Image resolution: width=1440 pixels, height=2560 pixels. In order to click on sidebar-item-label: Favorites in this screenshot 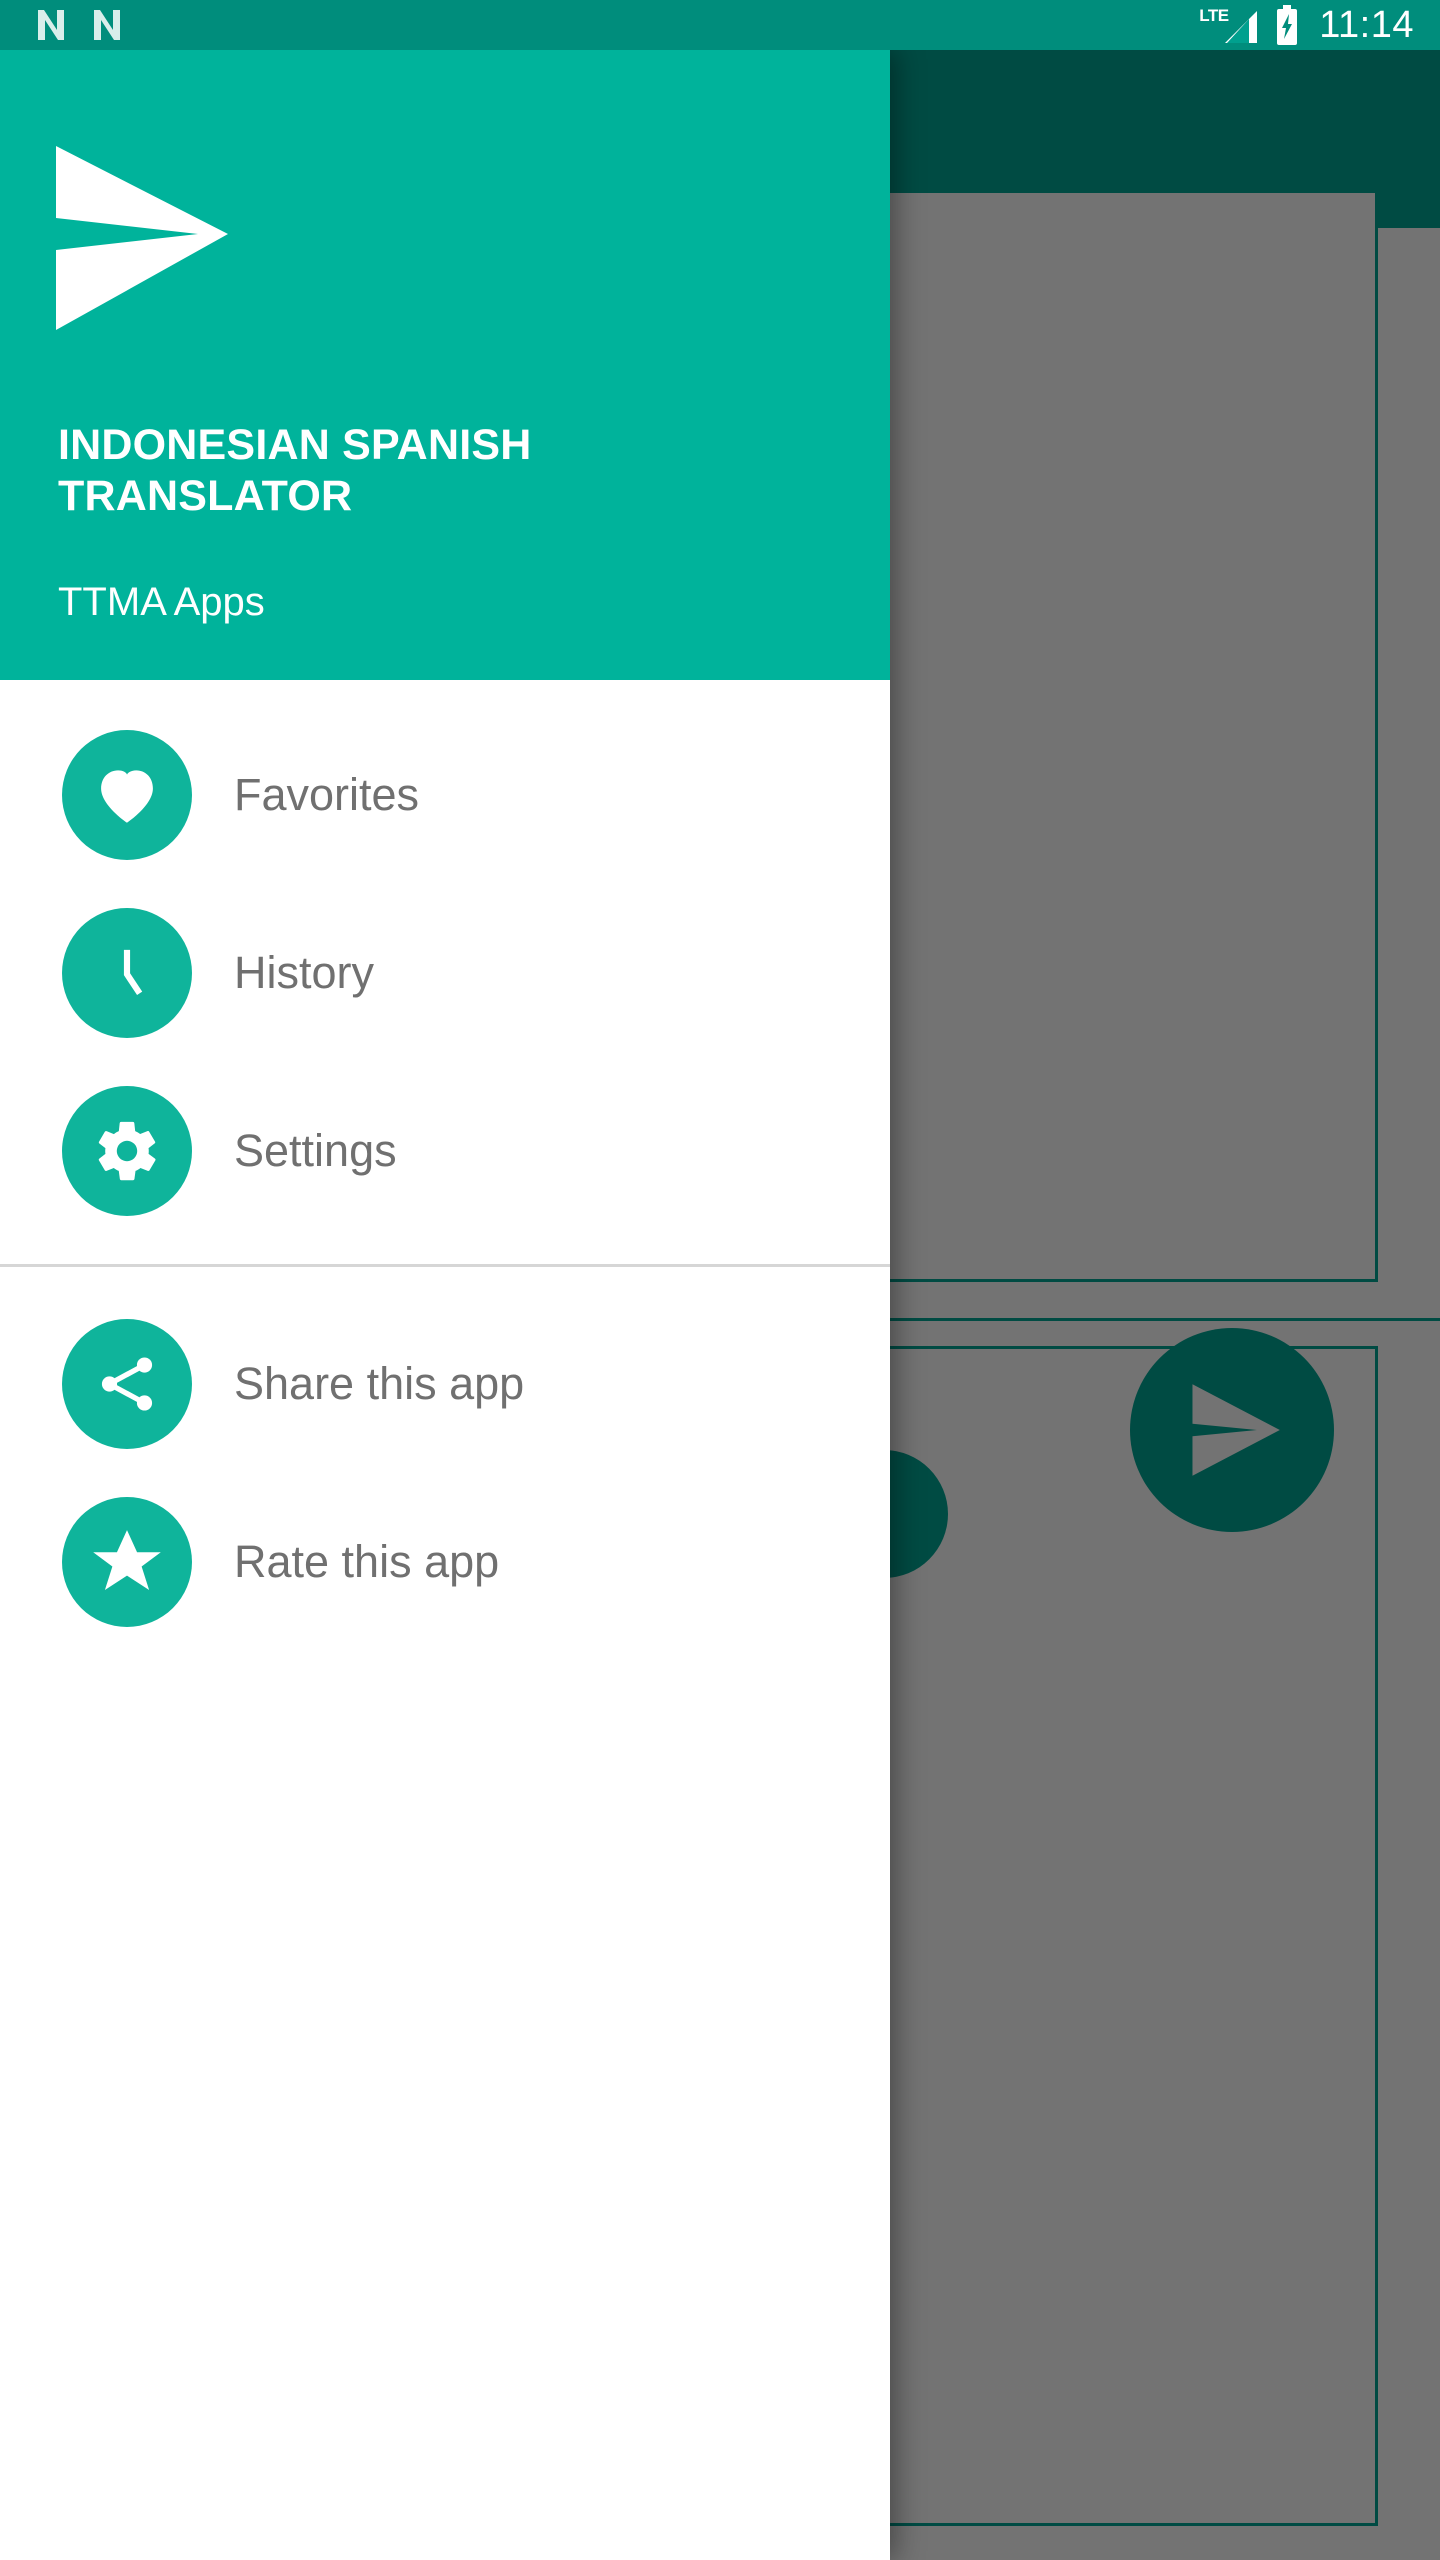, I will do `click(327, 794)`.